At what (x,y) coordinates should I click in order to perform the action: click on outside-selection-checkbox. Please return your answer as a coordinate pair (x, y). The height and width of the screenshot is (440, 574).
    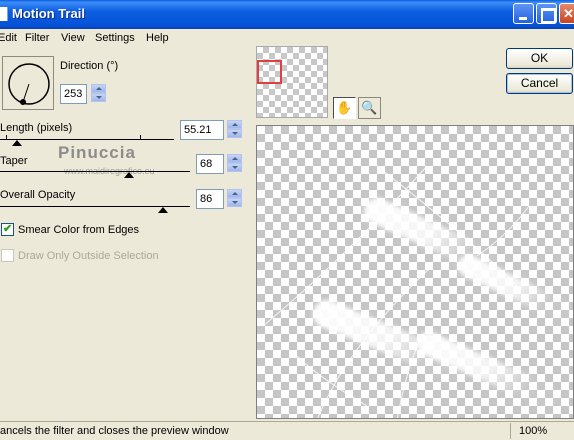
    Looking at the image, I should click on (7, 255).